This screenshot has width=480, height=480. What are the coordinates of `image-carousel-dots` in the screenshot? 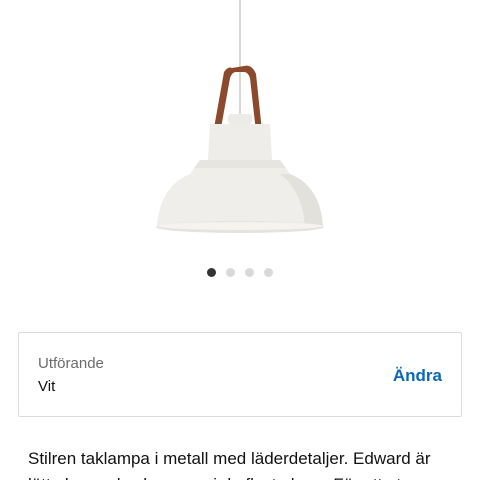 It's located at (240, 272).